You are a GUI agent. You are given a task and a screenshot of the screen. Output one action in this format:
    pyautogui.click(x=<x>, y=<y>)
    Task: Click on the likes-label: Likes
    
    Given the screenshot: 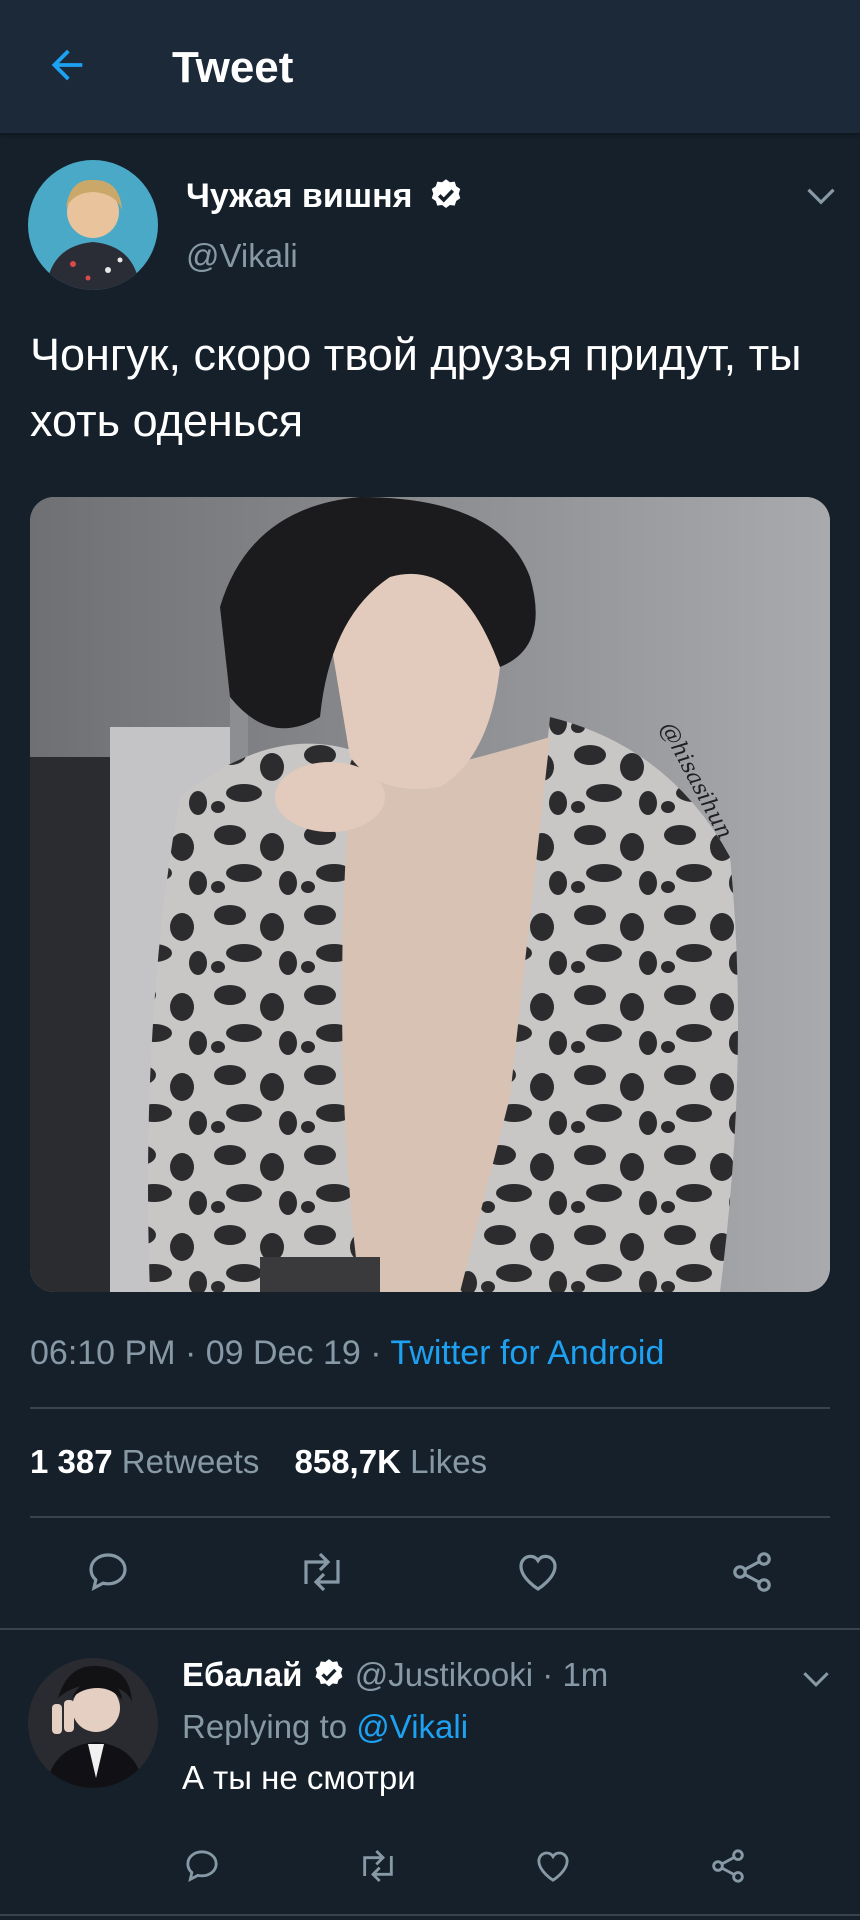 What is the action you would take?
    pyautogui.click(x=449, y=1461)
    